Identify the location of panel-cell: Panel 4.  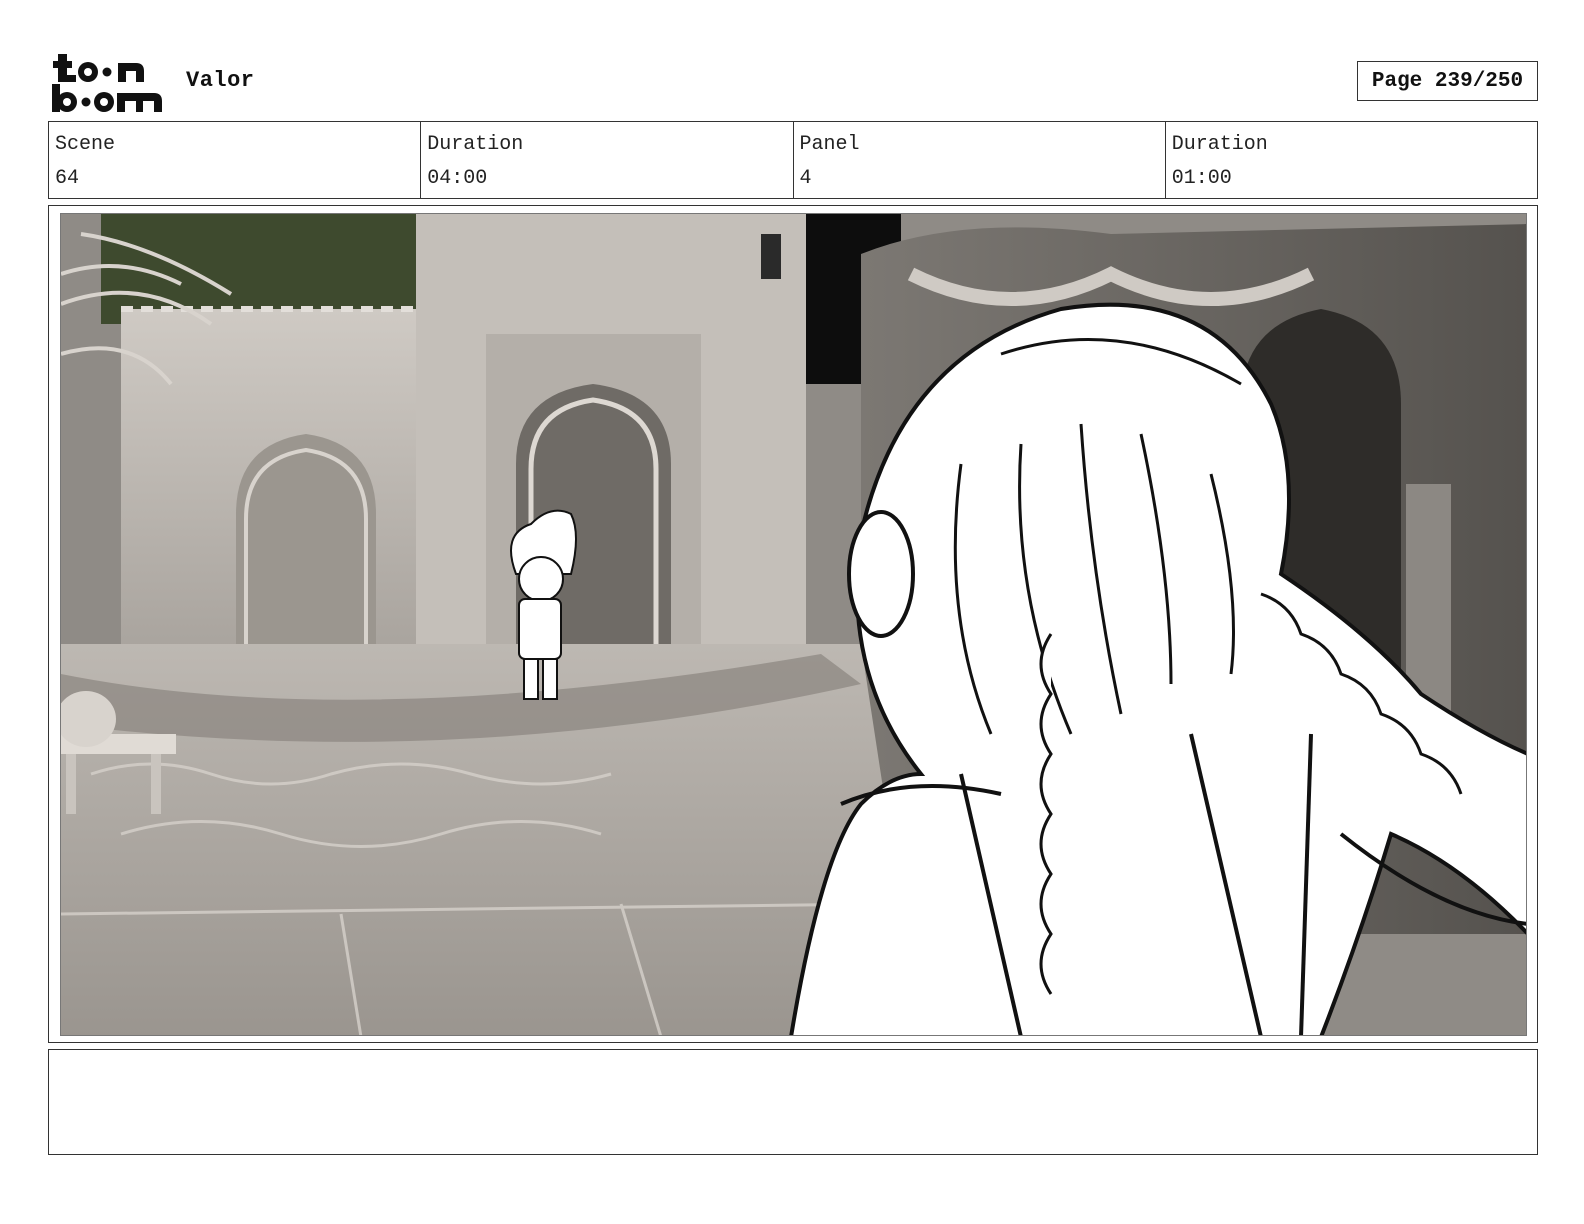
(980, 160).